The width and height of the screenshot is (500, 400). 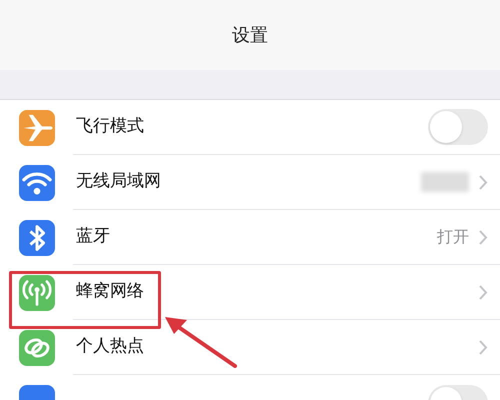 What do you see at coordinates (250, 347) in the screenshot?
I see `settings-row: 个人热点` at bounding box center [250, 347].